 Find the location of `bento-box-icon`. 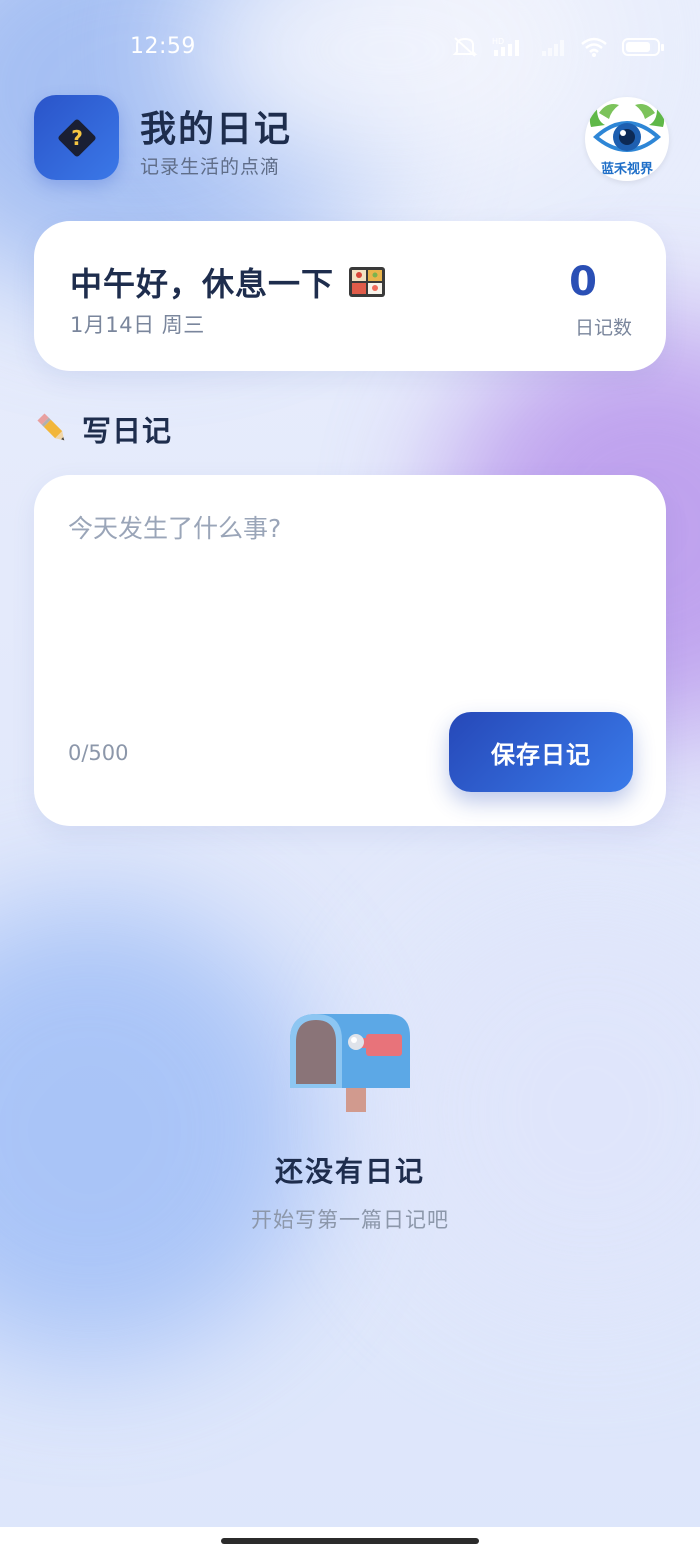

bento-box-icon is located at coordinates (367, 282).